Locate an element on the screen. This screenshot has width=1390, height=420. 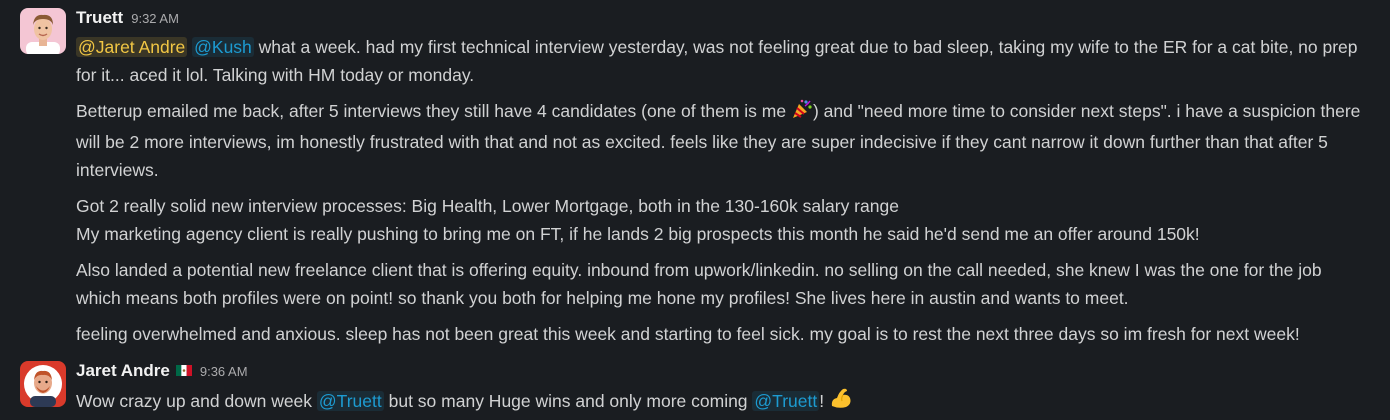
author-name: Jaret Andre is located at coordinates (123, 371).